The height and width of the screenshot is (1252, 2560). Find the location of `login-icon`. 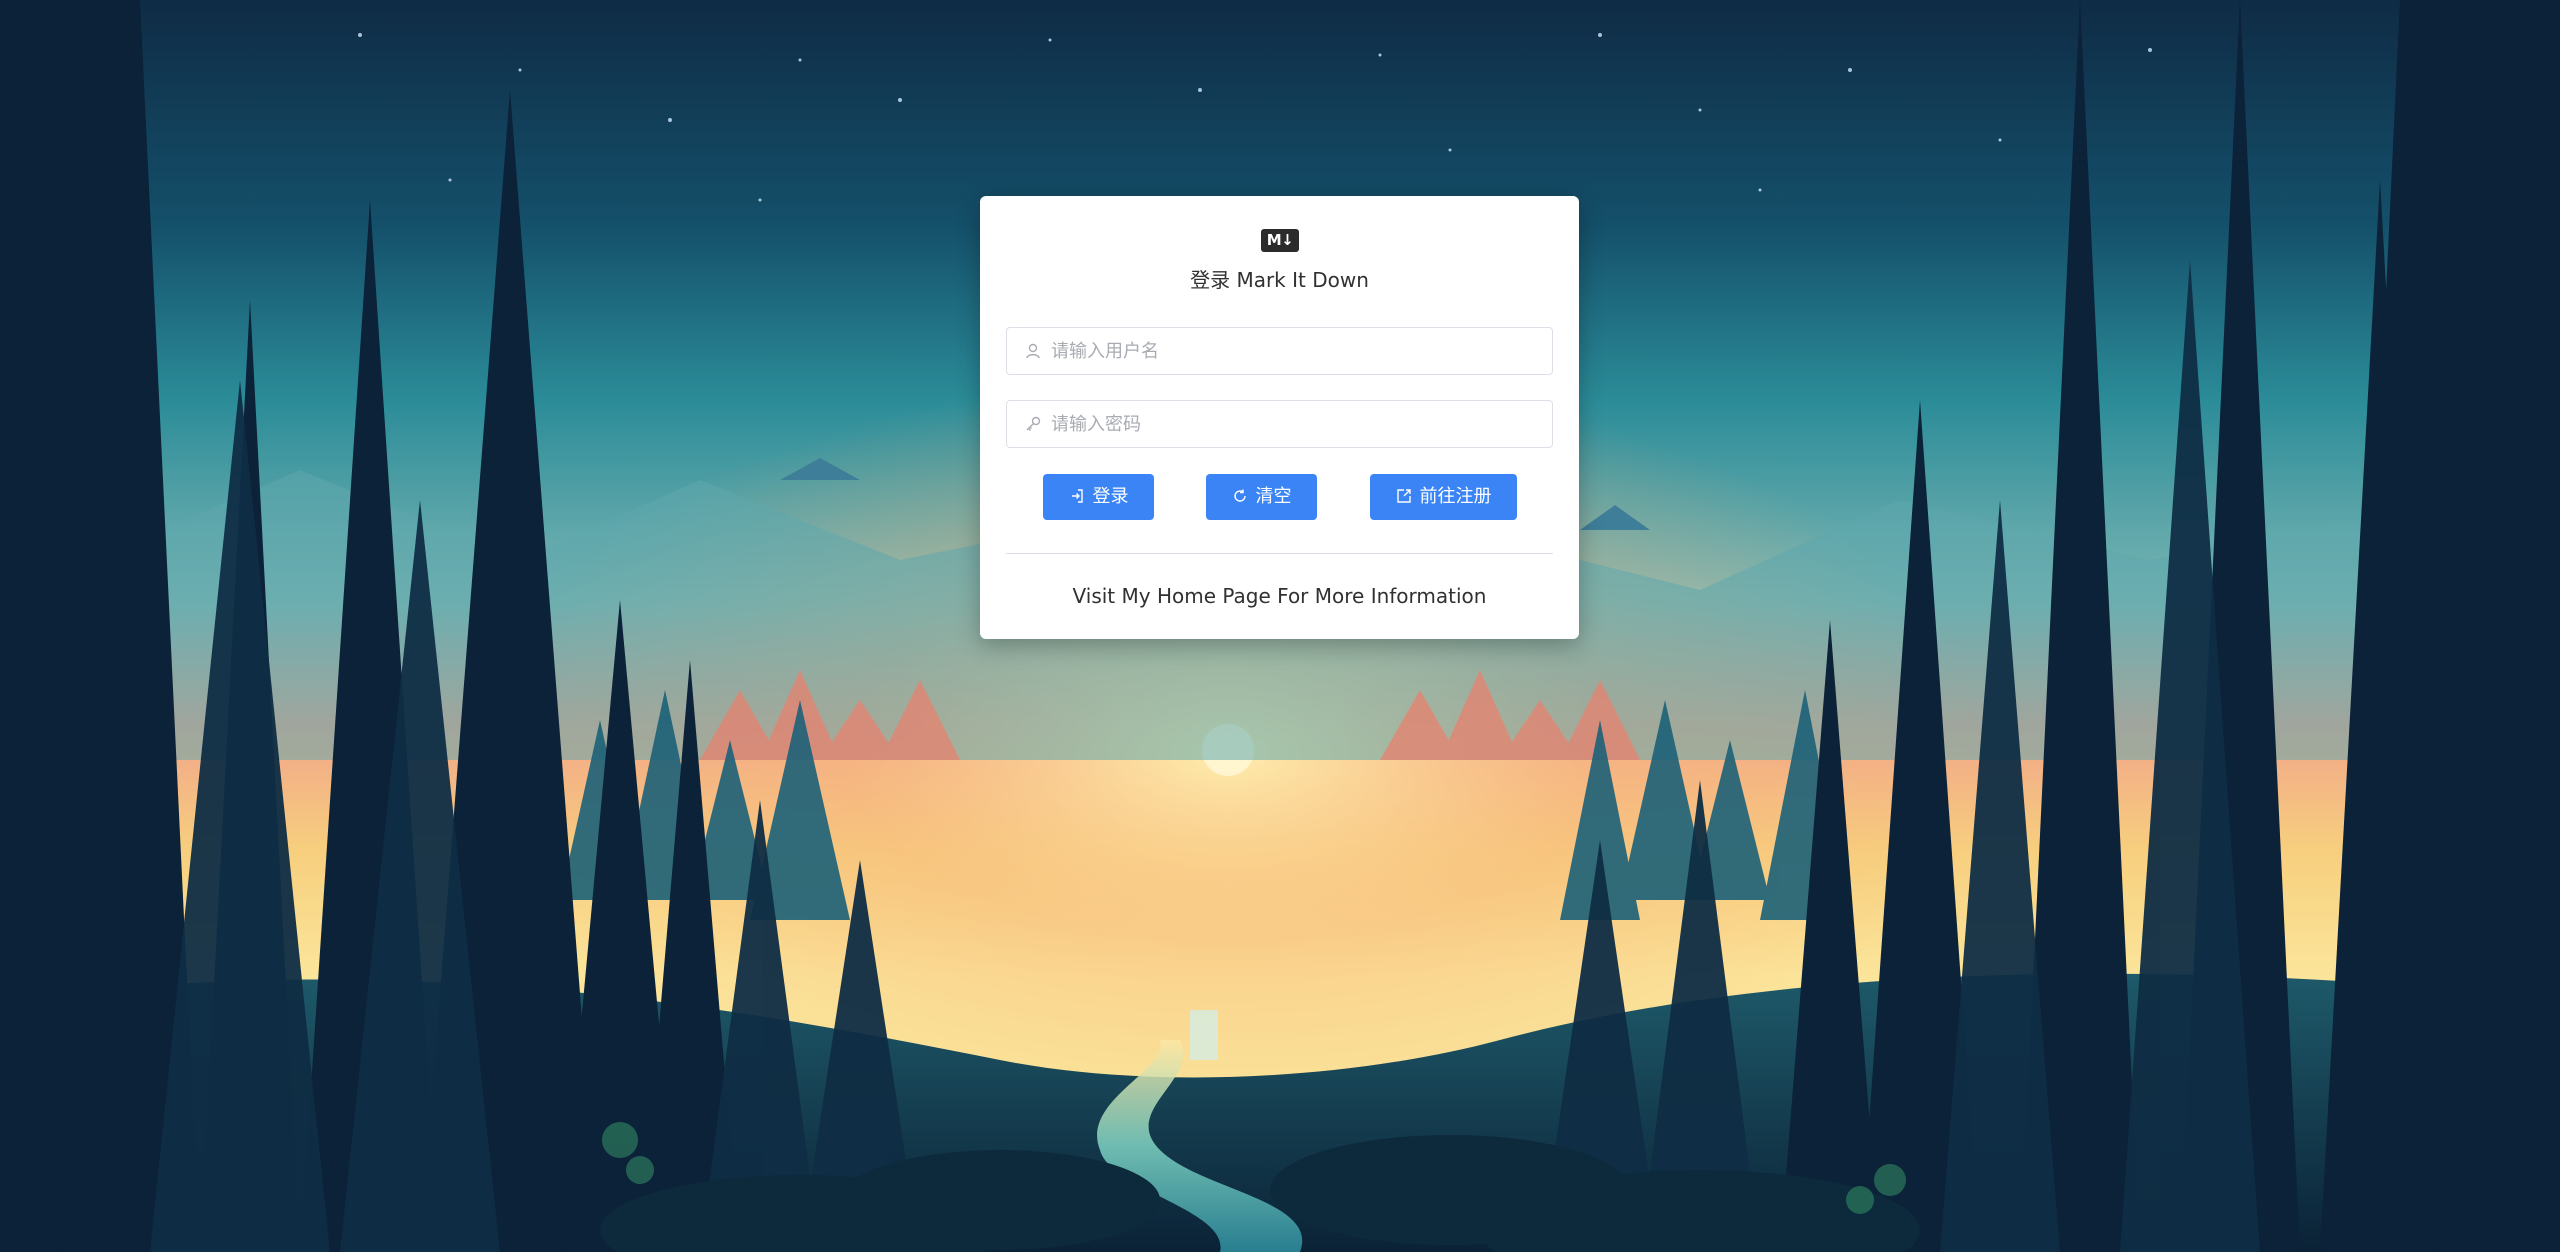

login-icon is located at coordinates (1077, 496).